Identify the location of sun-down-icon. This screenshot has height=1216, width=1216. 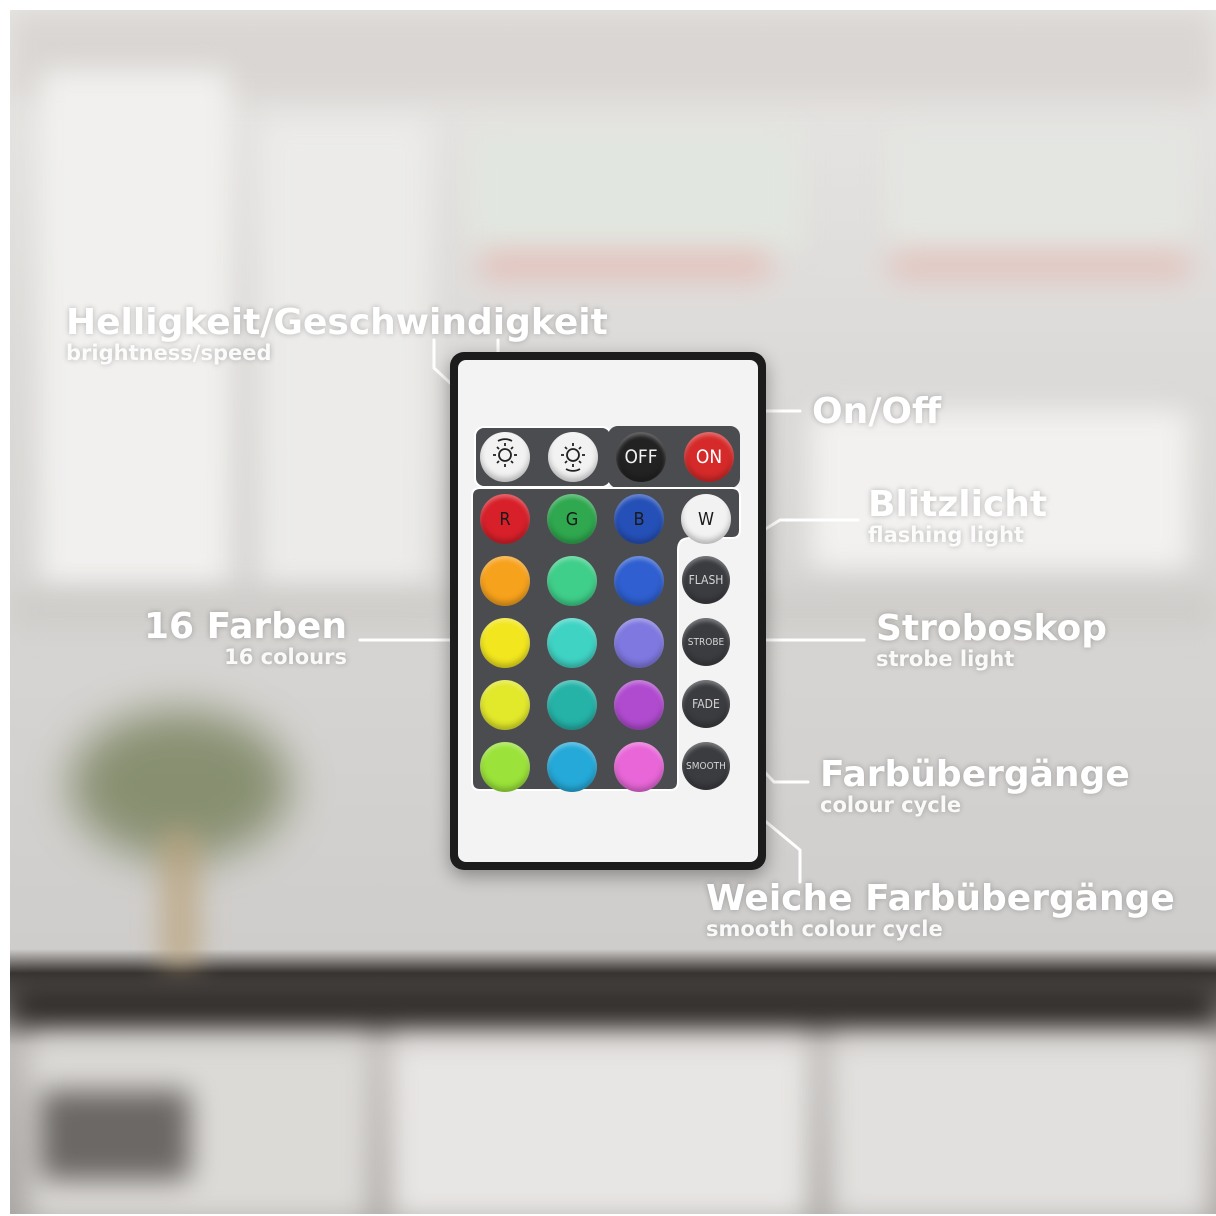
(505, 457).